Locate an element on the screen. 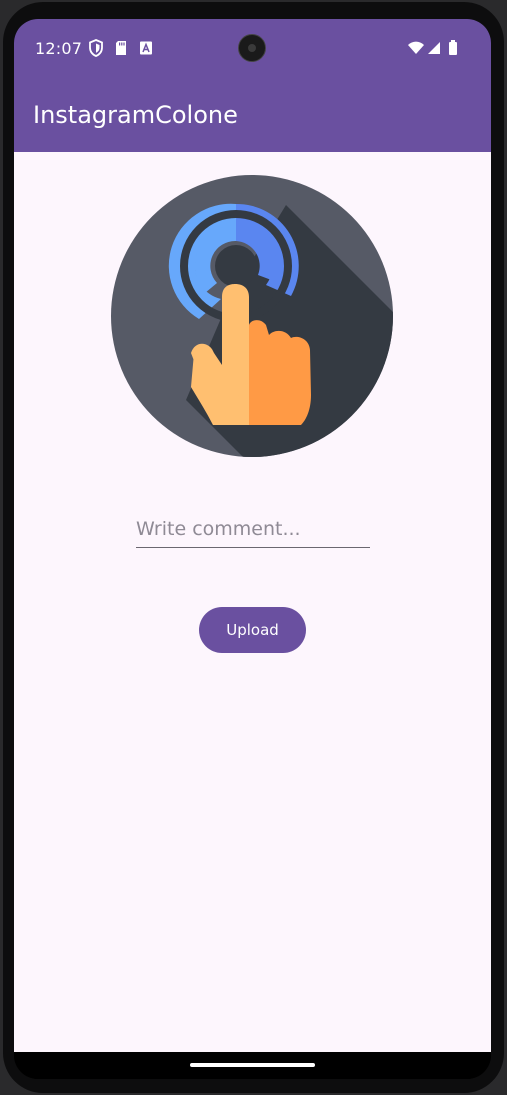 This screenshot has width=507, height=1095. home-indicator is located at coordinates (252, 1065).